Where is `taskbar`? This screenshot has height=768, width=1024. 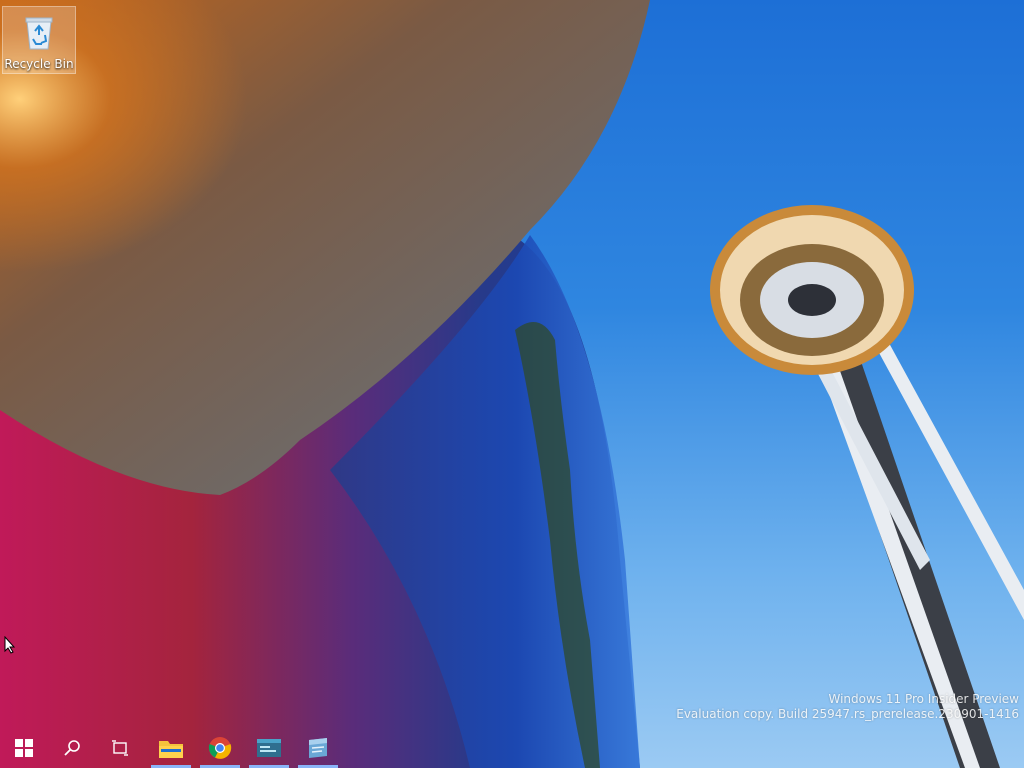
taskbar is located at coordinates (512, 748).